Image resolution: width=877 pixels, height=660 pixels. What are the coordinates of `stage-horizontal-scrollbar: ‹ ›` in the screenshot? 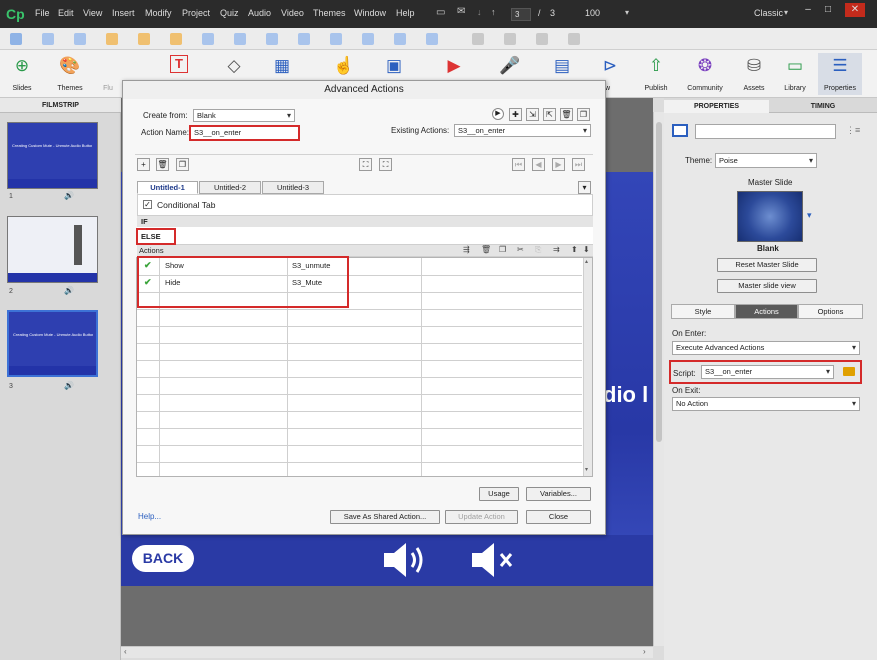 It's located at (387, 652).